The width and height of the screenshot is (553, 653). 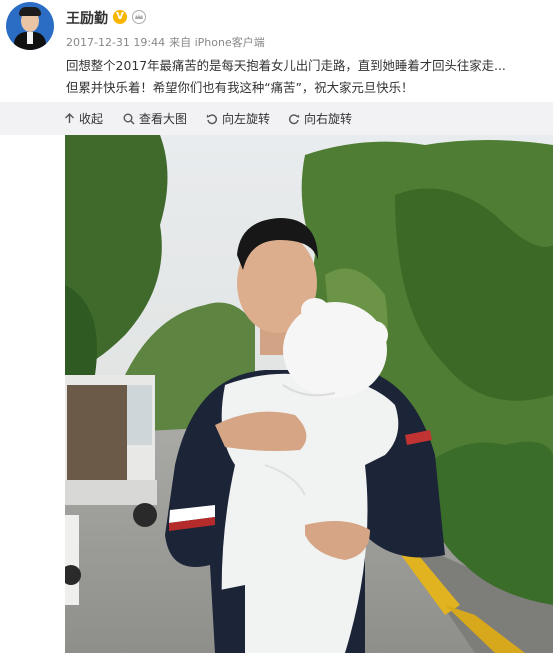 I want to click on post-text-line: 但累并快乐着！希望你们也有我这种“痛苦”，祝大家元旦快乐！, so click(x=240, y=87).